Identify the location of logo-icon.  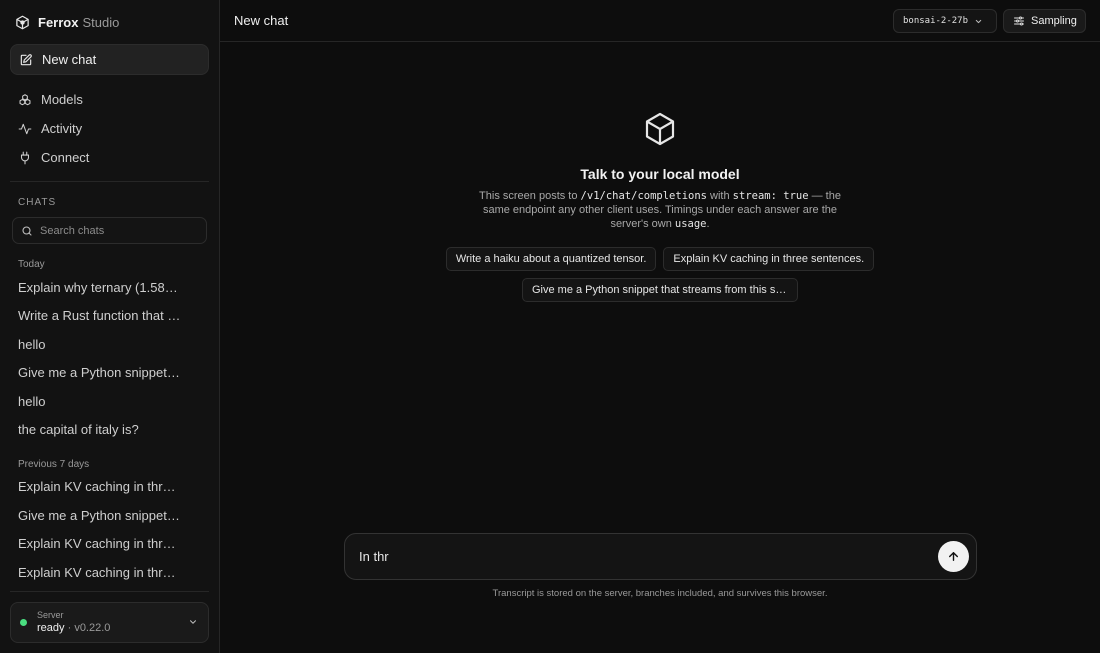
(22, 22).